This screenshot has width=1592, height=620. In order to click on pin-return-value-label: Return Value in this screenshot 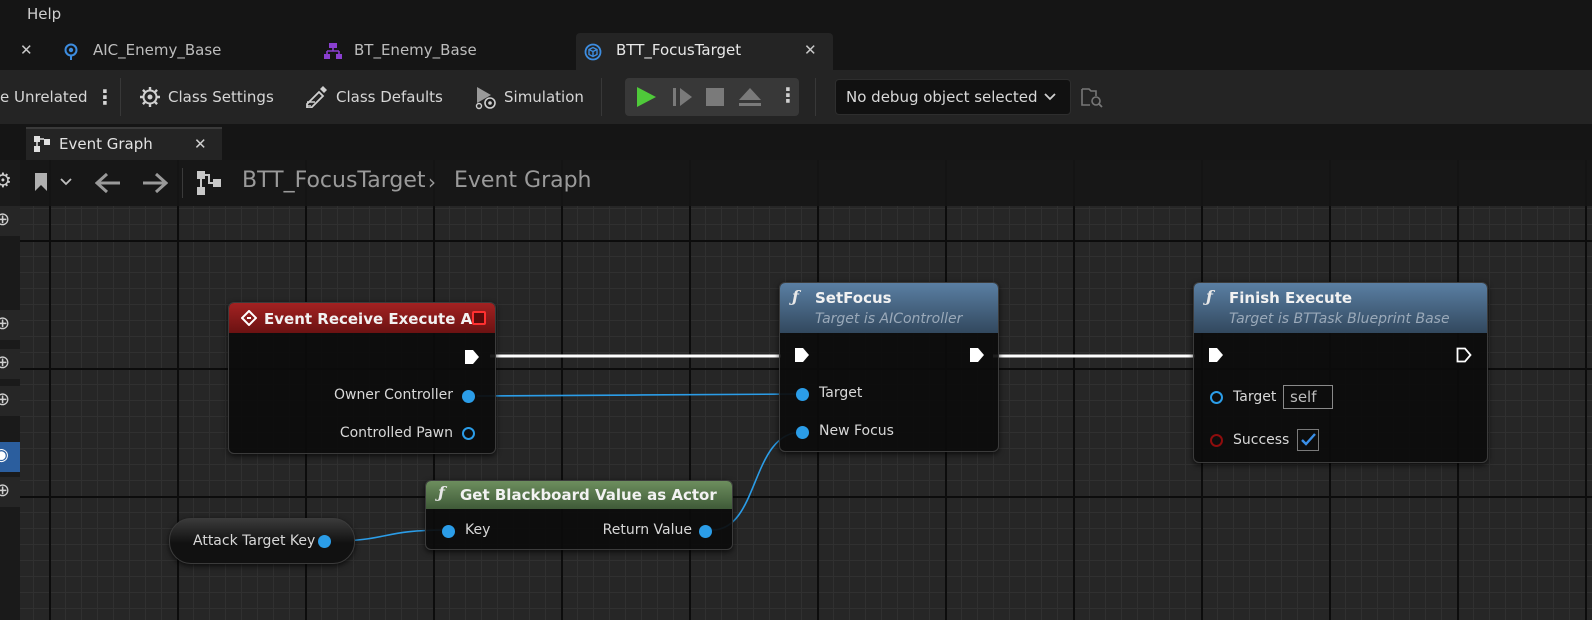, I will do `click(647, 530)`.